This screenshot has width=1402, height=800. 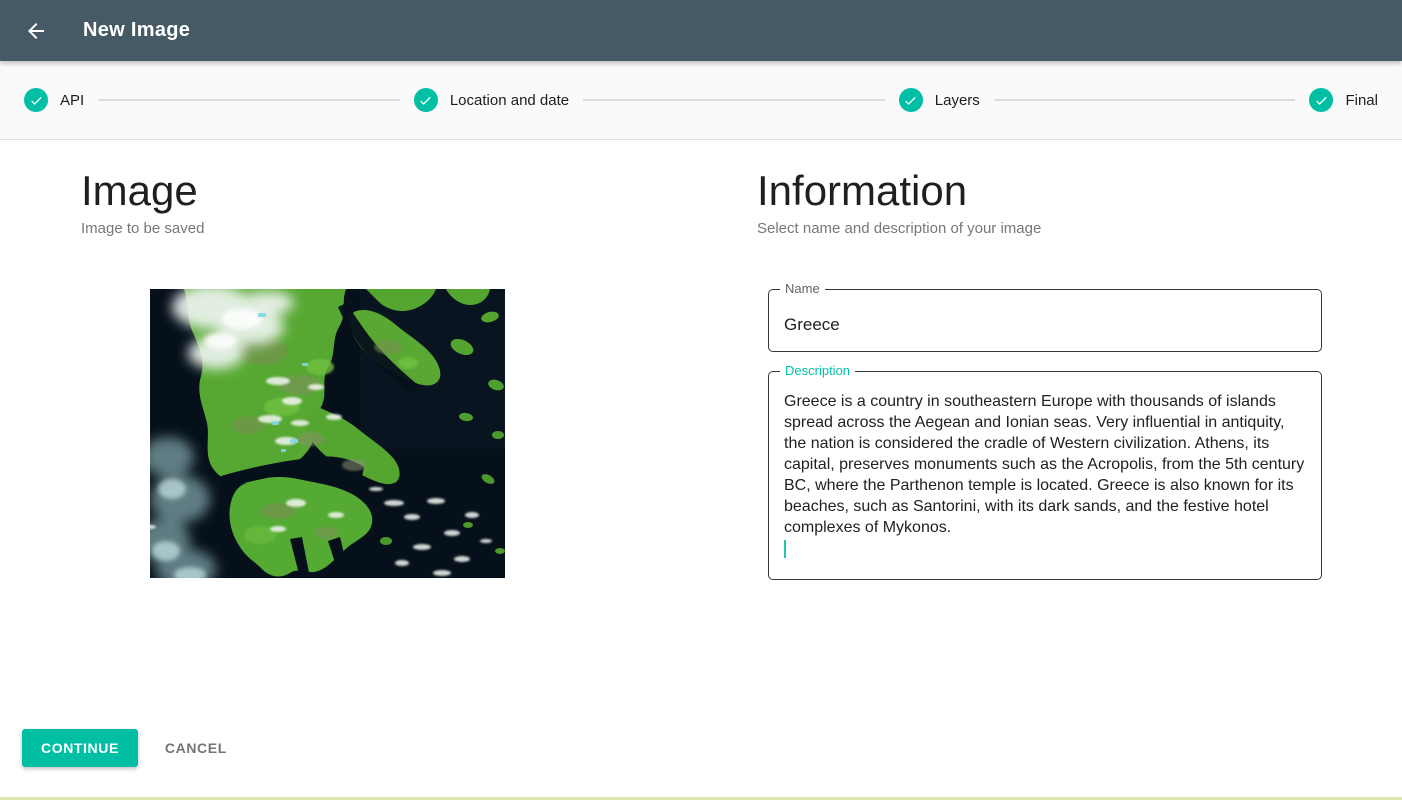 I want to click on app-bar: New Image, so click(x=701, y=30).